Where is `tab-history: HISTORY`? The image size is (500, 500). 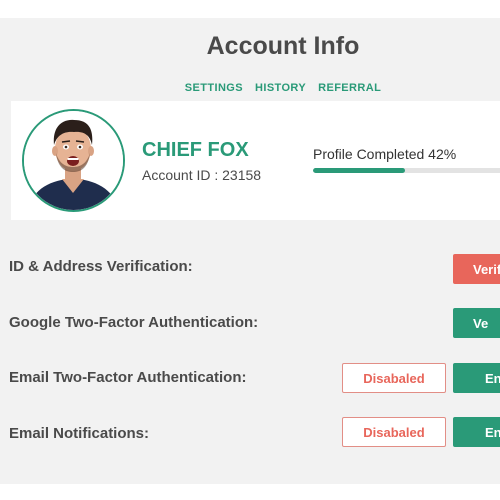
tab-history: HISTORY is located at coordinates (280, 88).